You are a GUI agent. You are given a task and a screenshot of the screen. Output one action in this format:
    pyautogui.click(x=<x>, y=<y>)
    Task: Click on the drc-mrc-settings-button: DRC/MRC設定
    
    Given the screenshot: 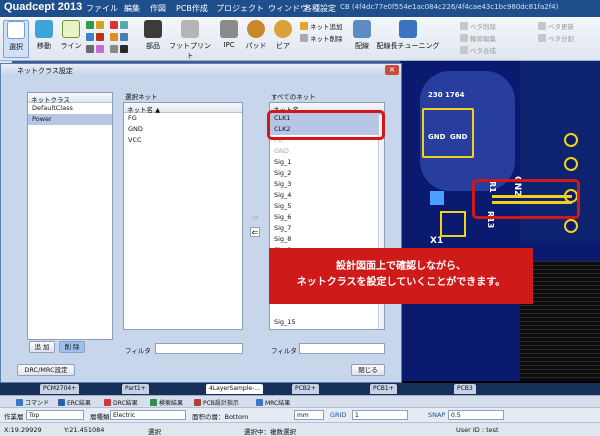 What is the action you would take?
    pyautogui.click(x=46, y=370)
    